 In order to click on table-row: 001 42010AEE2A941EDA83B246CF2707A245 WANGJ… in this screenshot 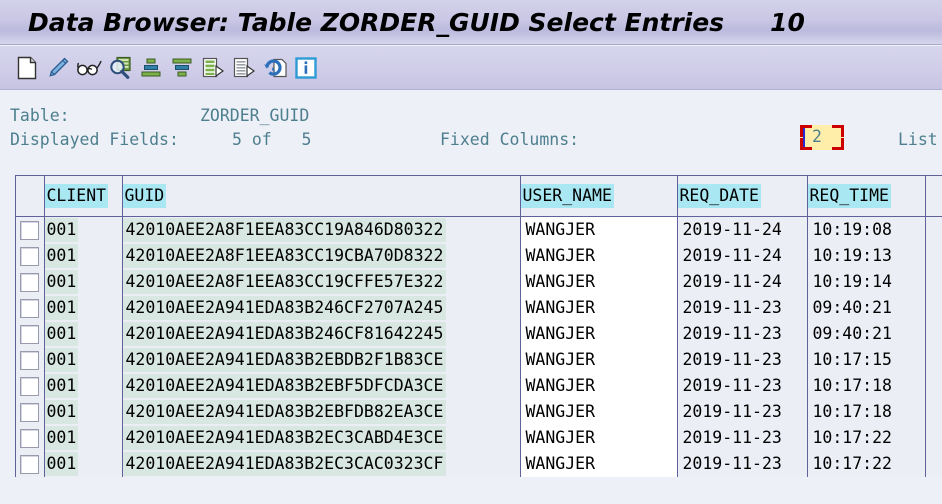, I will do `click(479, 307)`.